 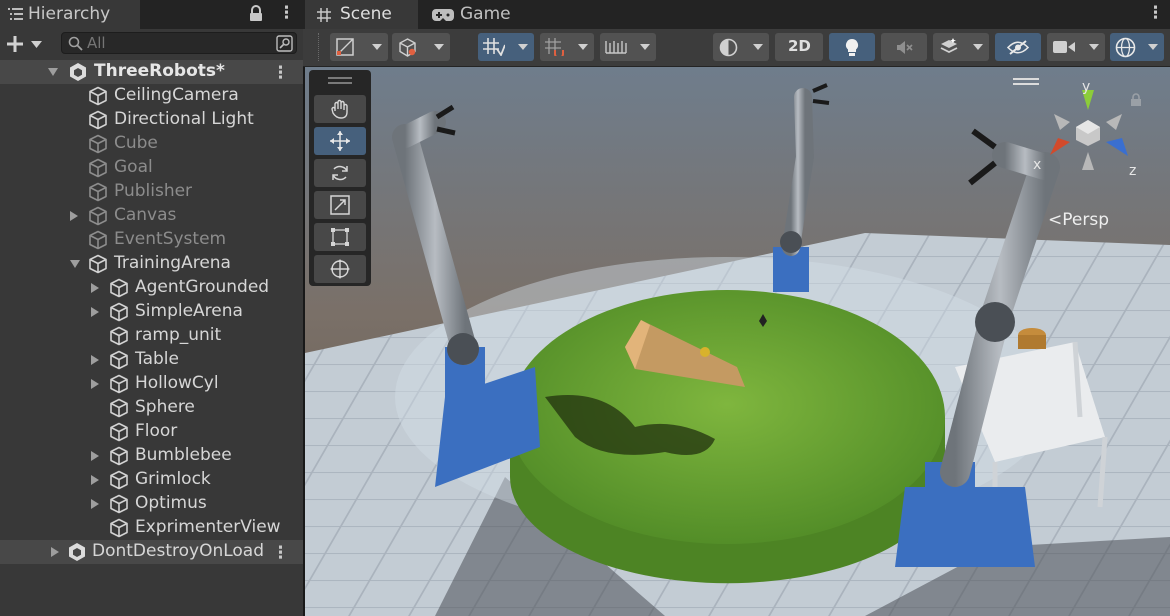 What do you see at coordinates (159, 71) in the screenshot?
I see `scene-name: ThreeRobots*` at bounding box center [159, 71].